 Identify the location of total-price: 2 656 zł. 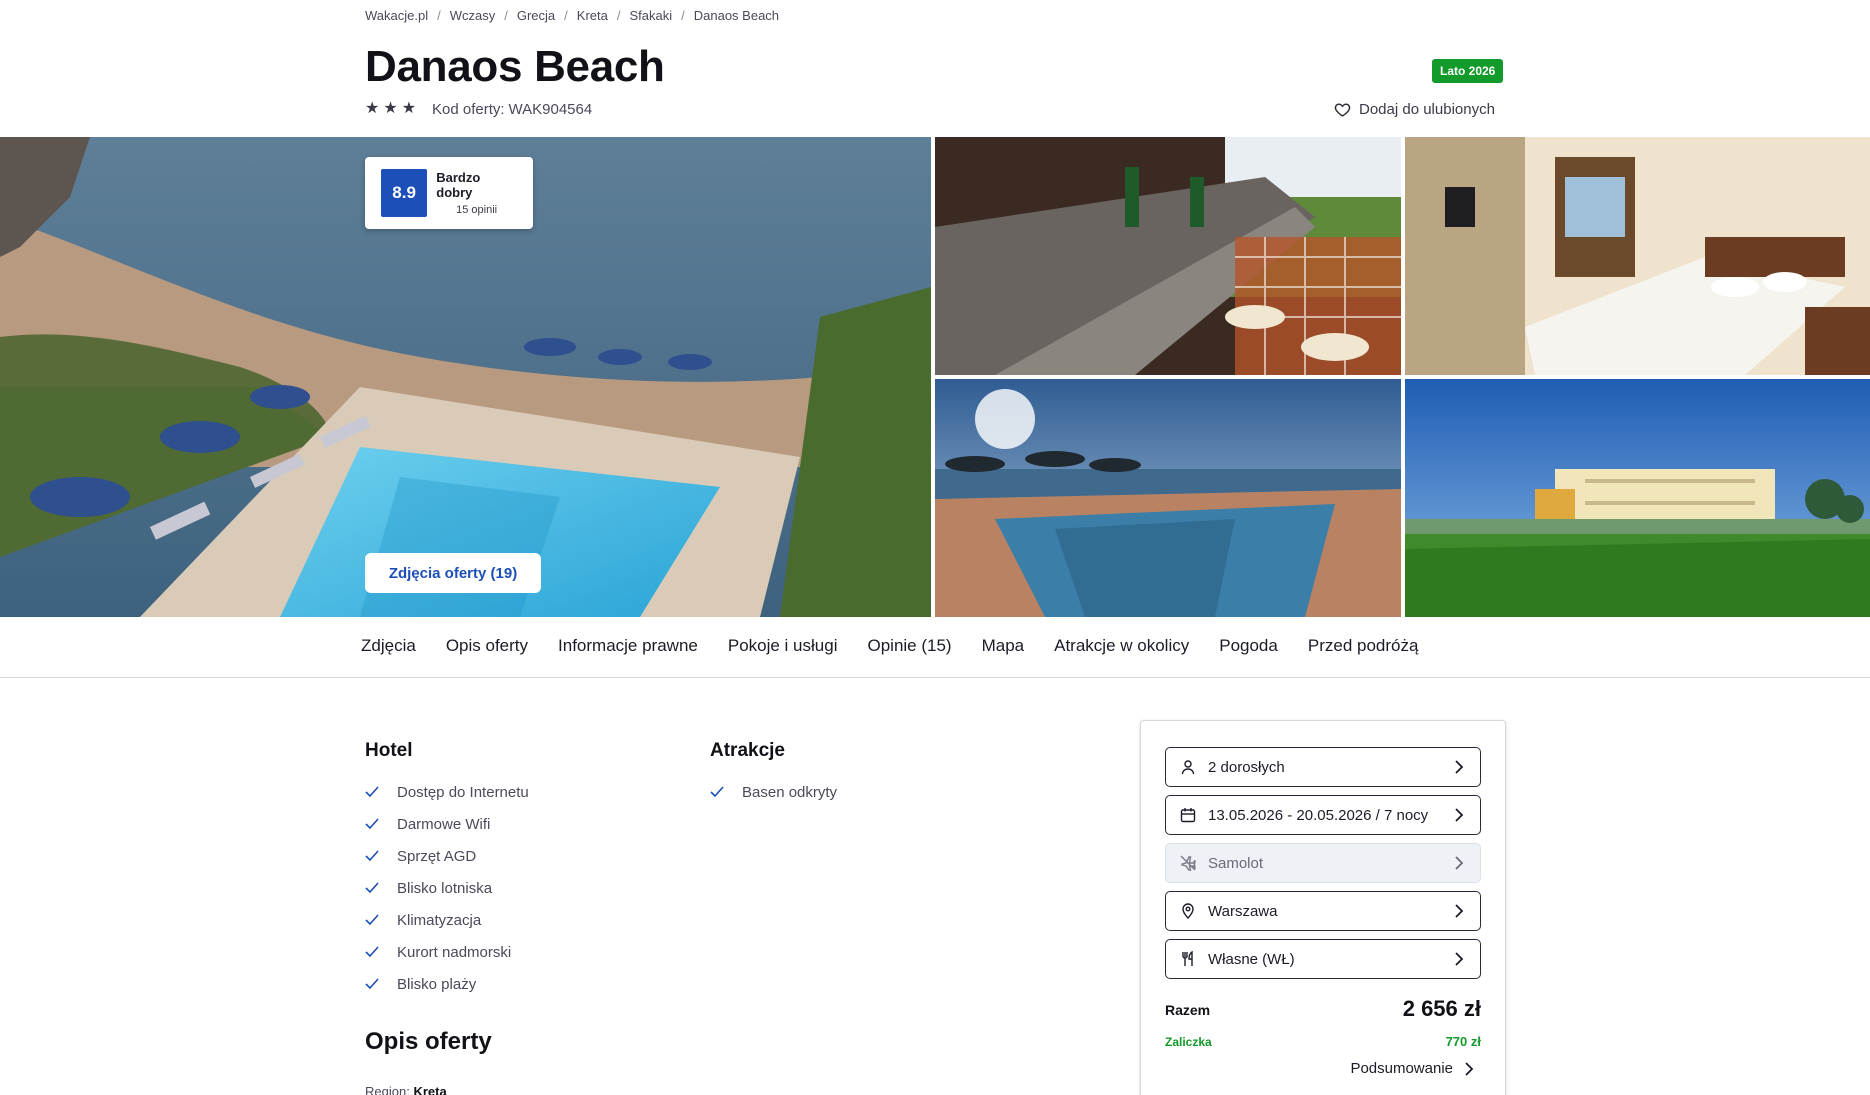
(1441, 1008).